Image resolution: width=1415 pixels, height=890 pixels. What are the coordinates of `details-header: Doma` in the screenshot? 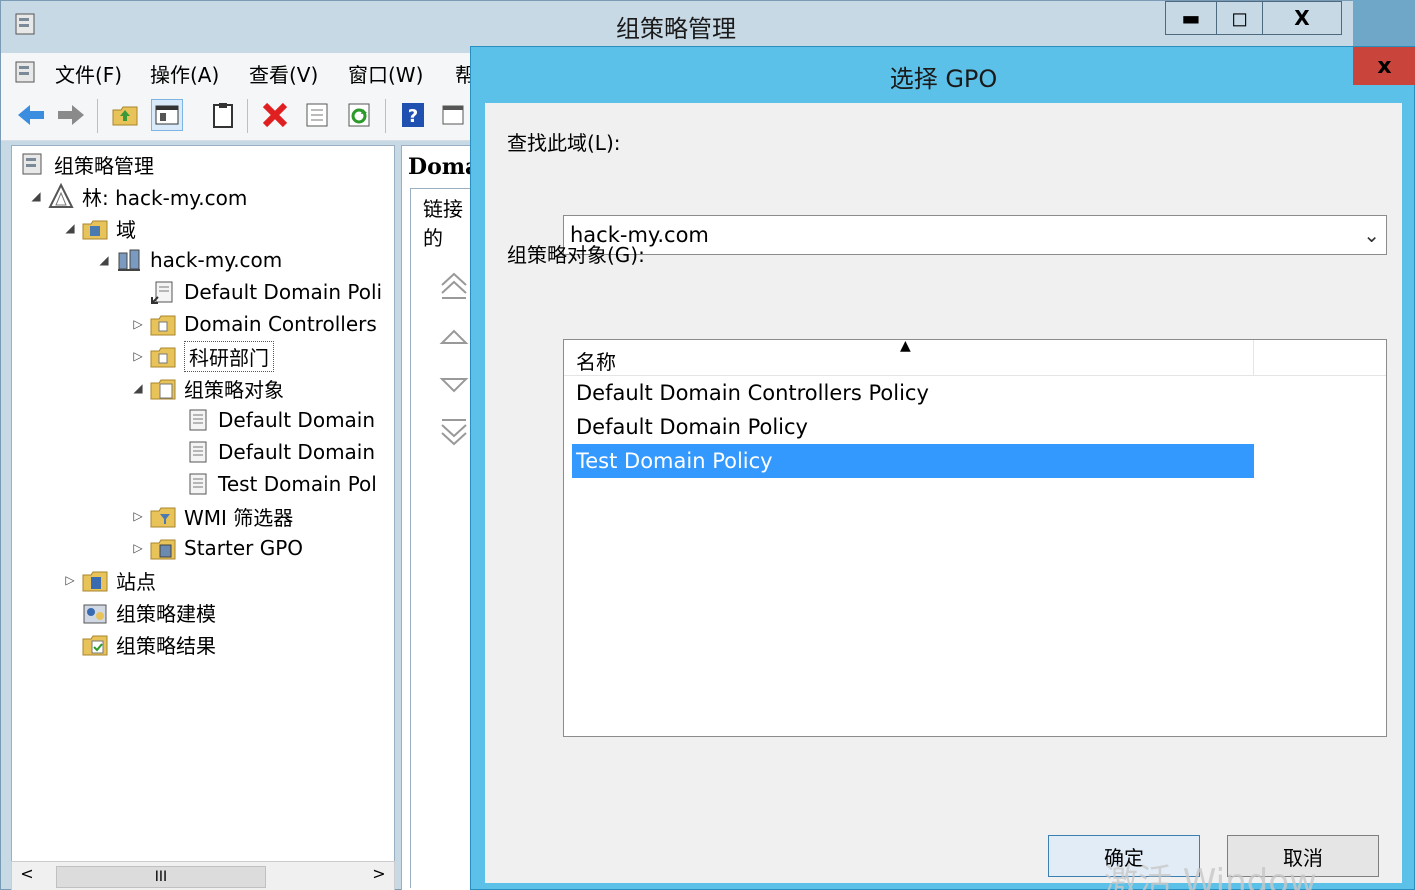 It's located at (444, 167).